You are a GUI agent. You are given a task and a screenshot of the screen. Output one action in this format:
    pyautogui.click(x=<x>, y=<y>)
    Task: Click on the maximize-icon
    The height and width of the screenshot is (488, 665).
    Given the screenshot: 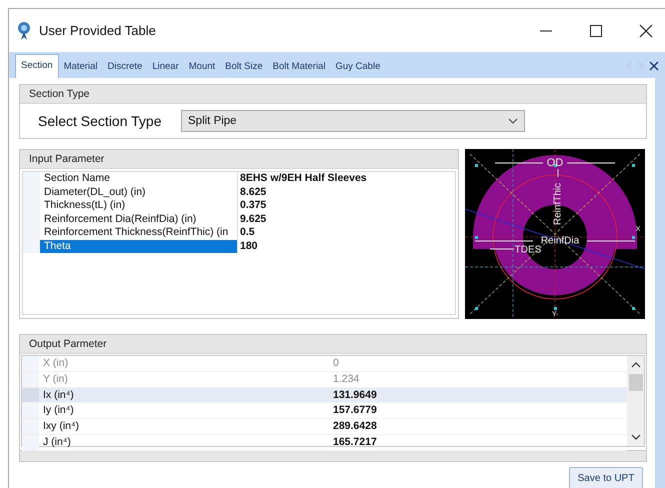 What is the action you would take?
    pyautogui.click(x=596, y=31)
    